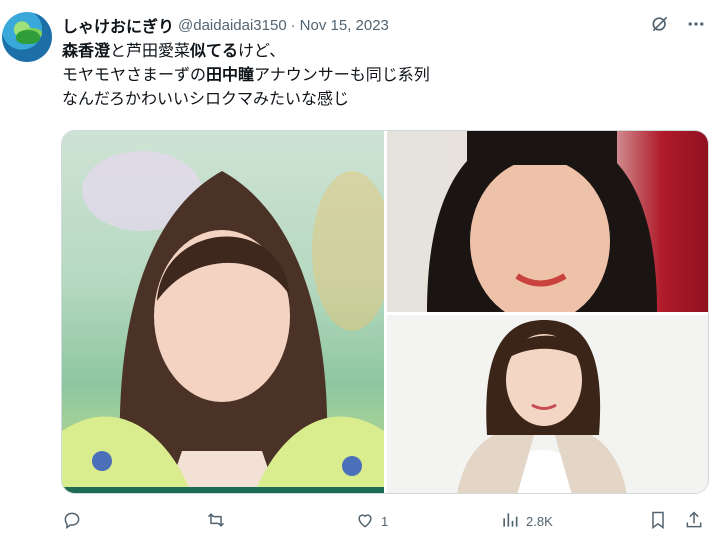 The height and width of the screenshot is (554, 715). I want to click on post-top-actions, so click(678, 24).